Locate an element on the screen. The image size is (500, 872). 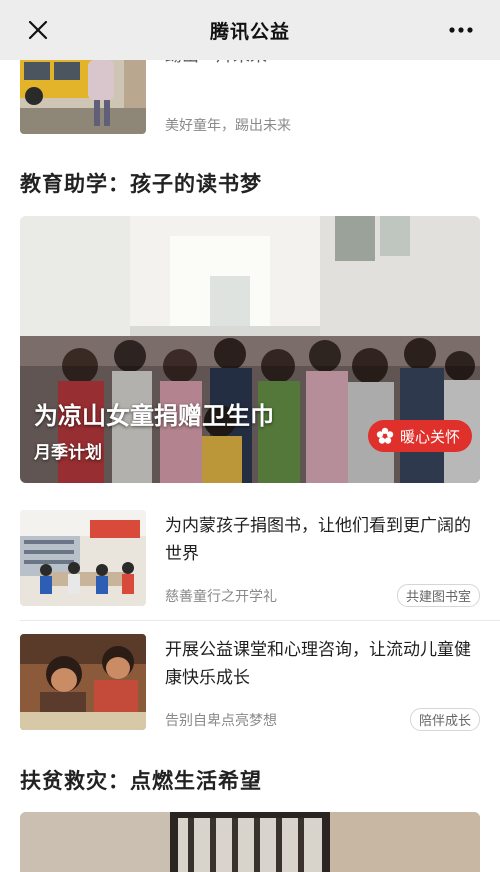
article-title: 开展公益课堂和心理咨询，让流动儿童健康快乐成长 is located at coordinates (318, 664).